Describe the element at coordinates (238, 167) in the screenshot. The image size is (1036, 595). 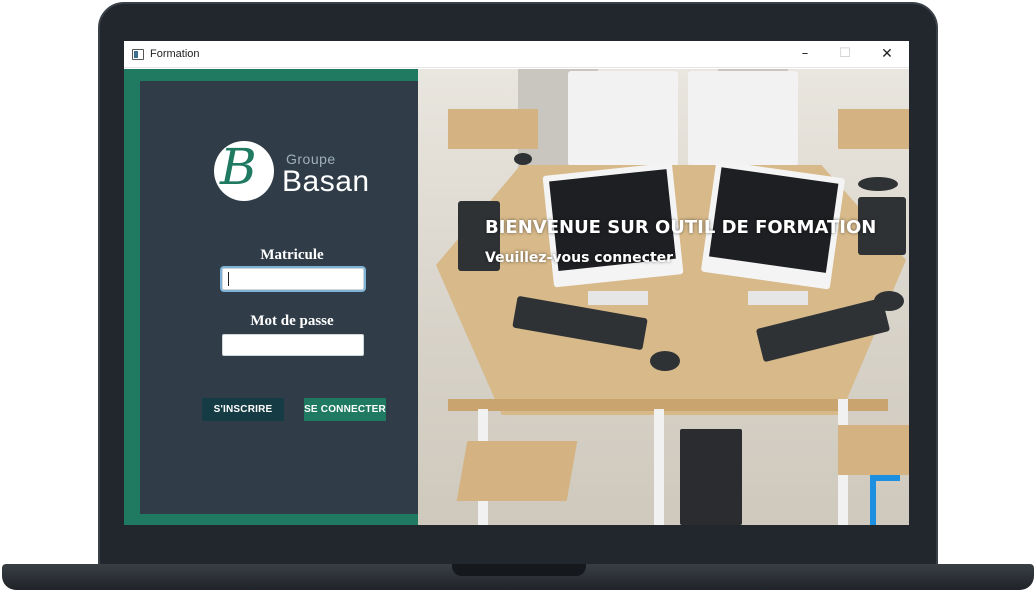
I see `logo-letter: B` at that location.